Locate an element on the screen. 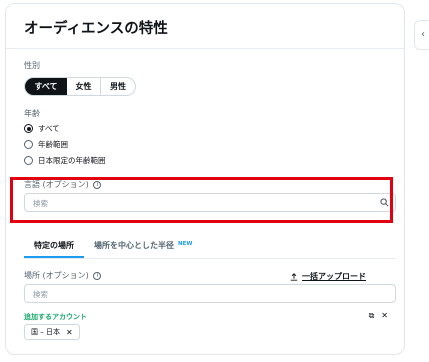  location-search-input: 検索 is located at coordinates (210, 293).